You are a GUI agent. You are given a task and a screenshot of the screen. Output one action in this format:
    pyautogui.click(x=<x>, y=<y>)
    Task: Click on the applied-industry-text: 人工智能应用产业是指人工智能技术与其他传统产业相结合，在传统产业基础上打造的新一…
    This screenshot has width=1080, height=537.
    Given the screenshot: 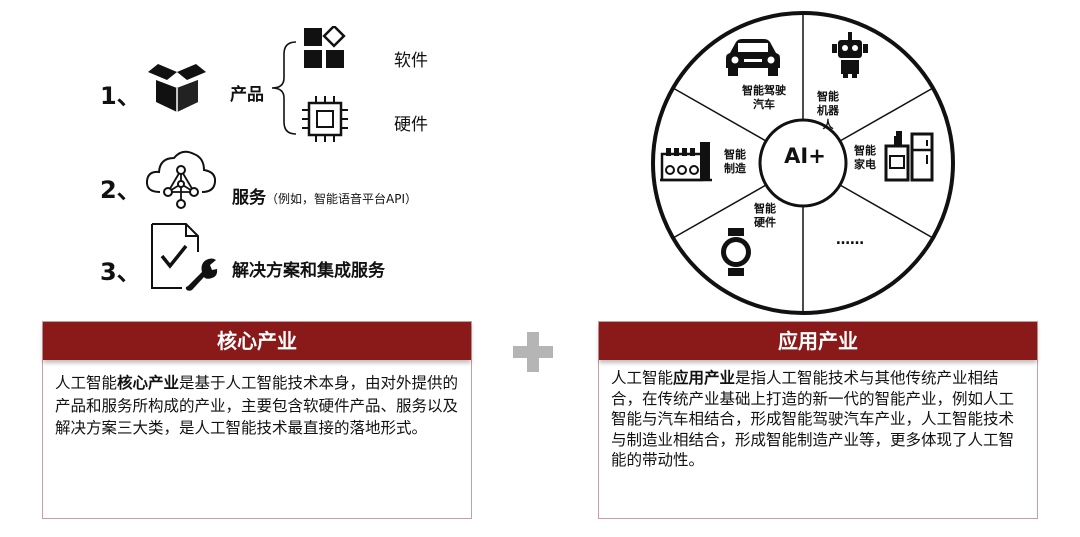 What is the action you would take?
    pyautogui.click(x=813, y=419)
    